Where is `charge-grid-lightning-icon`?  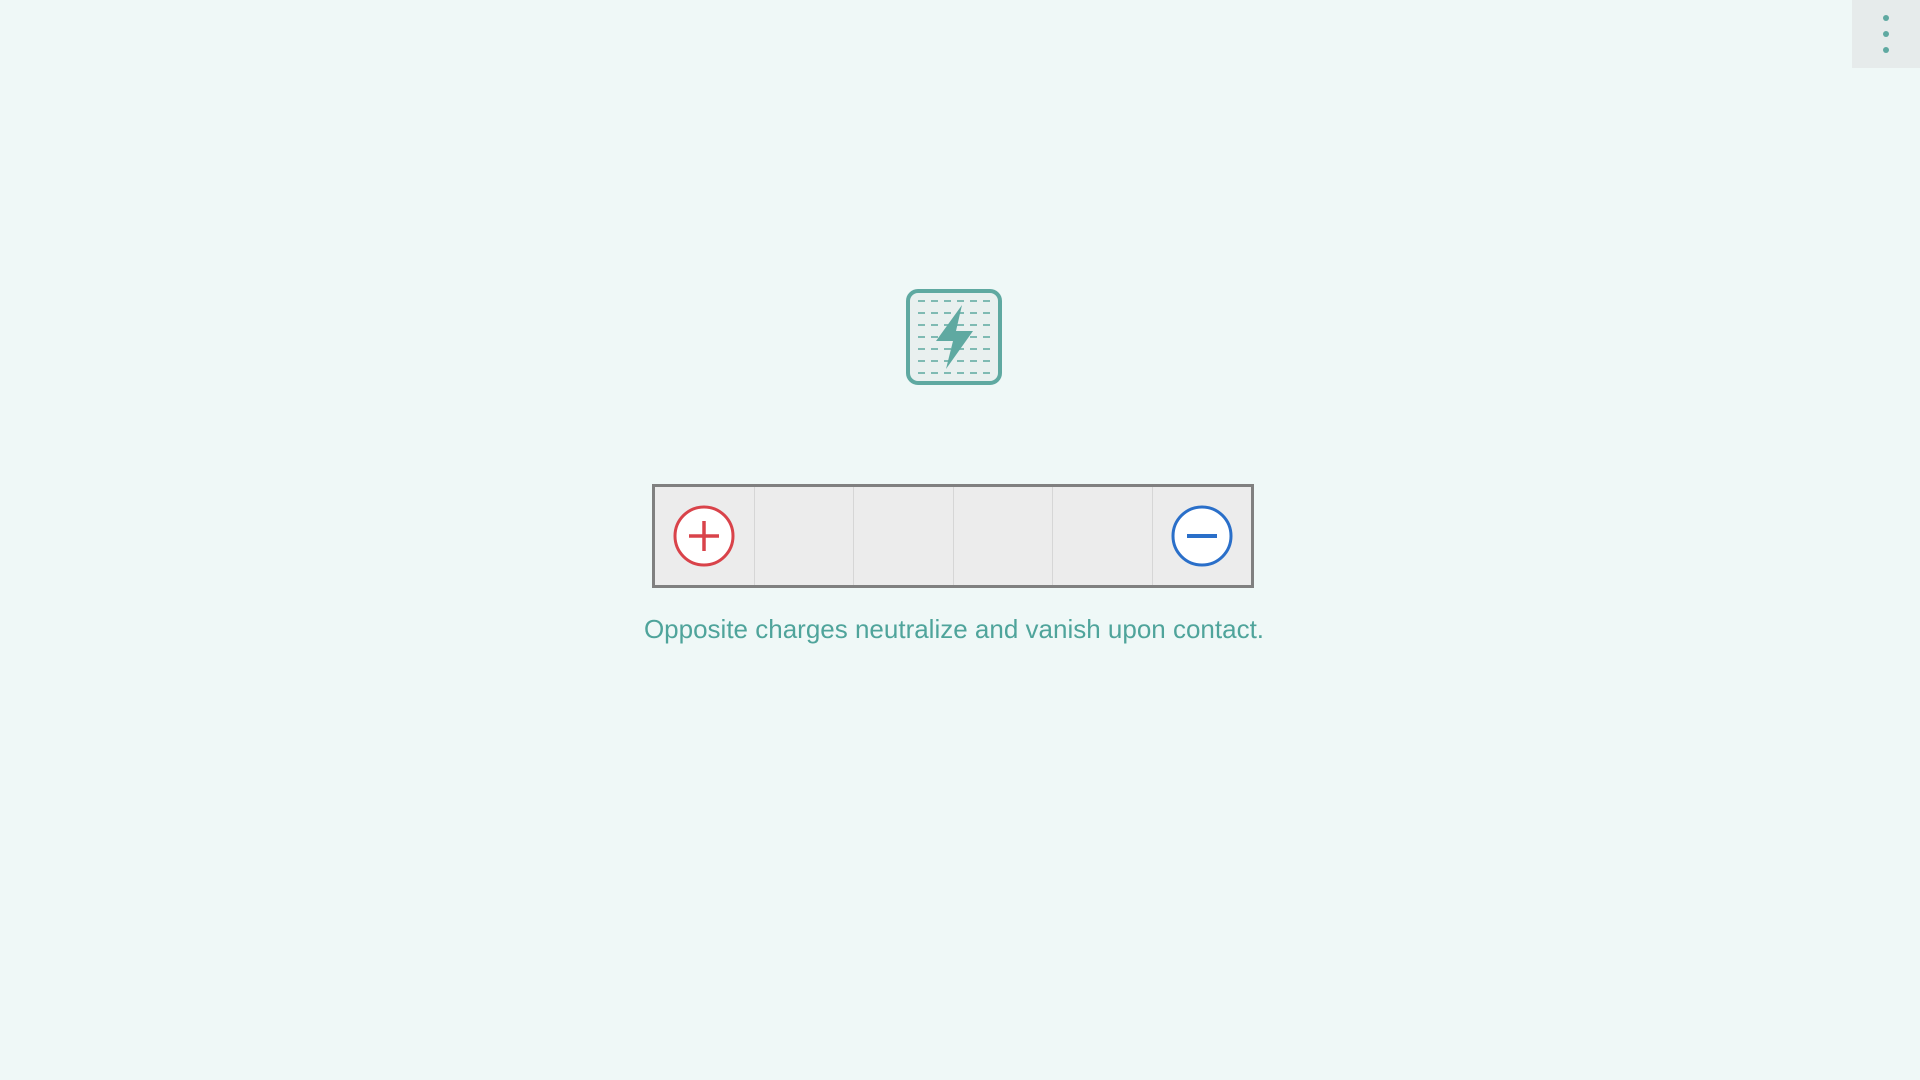
charge-grid-lightning-icon is located at coordinates (954, 337).